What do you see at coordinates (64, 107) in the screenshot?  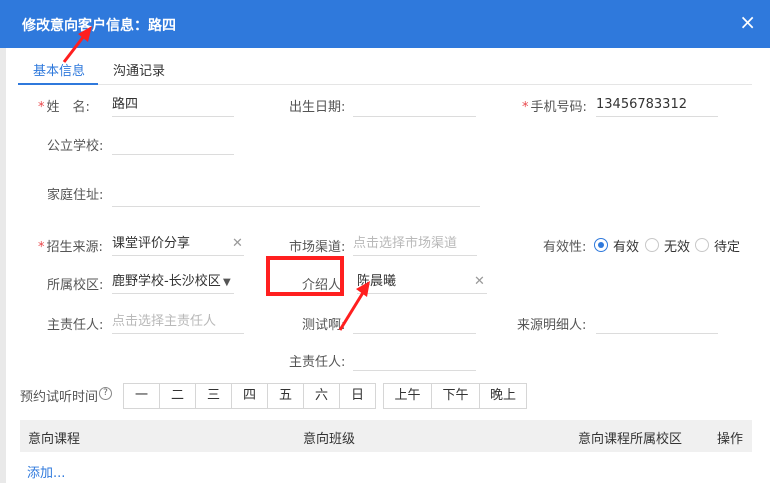 I see `name-label: * 姓 名:` at bounding box center [64, 107].